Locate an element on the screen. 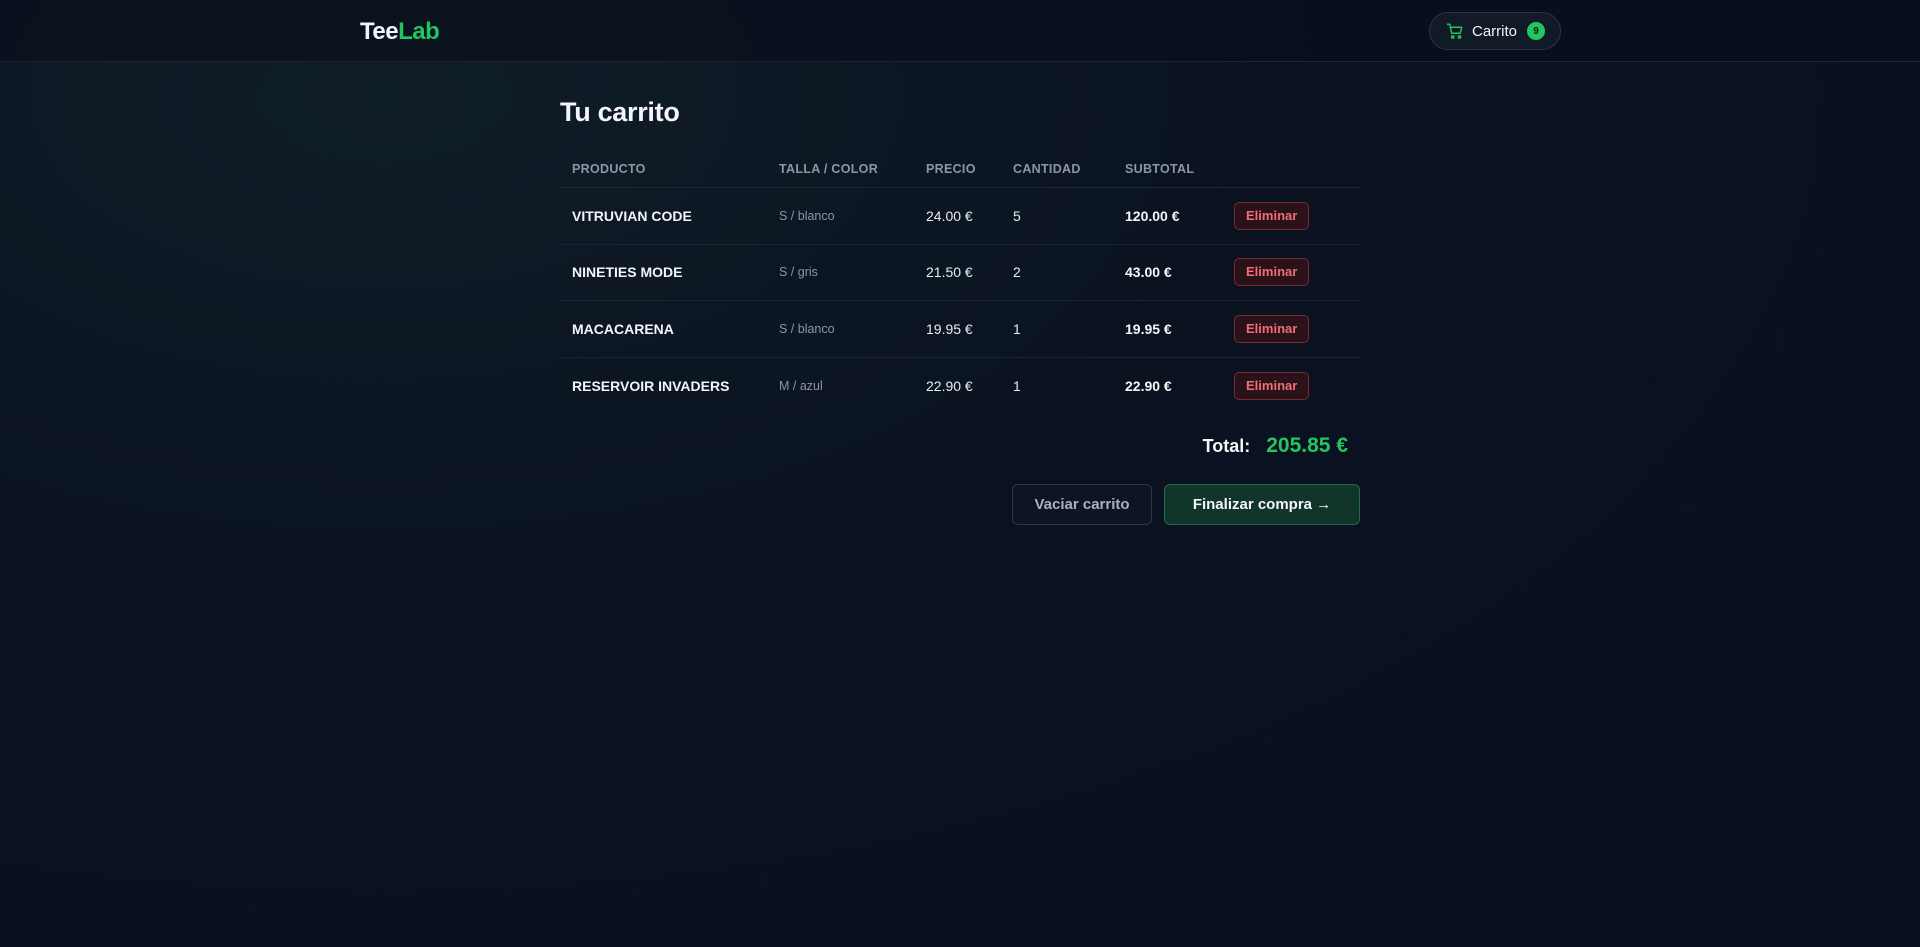  column-header-product: PRODUCTO is located at coordinates (609, 168).